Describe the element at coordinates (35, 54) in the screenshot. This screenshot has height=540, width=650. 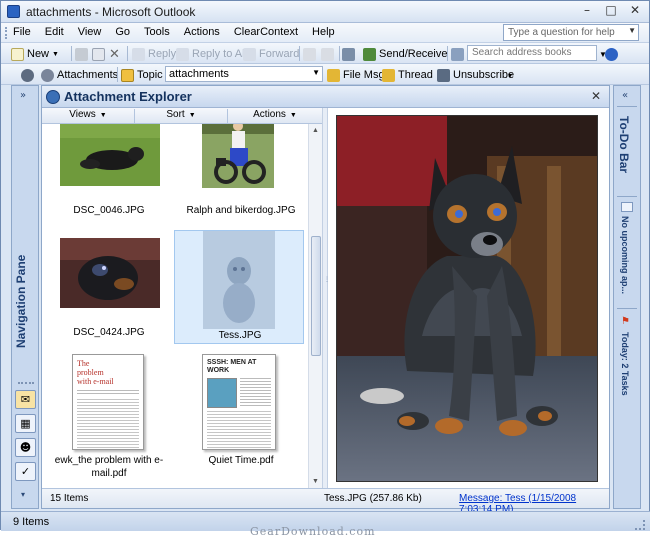
I see `new-button: New ▼` at that location.